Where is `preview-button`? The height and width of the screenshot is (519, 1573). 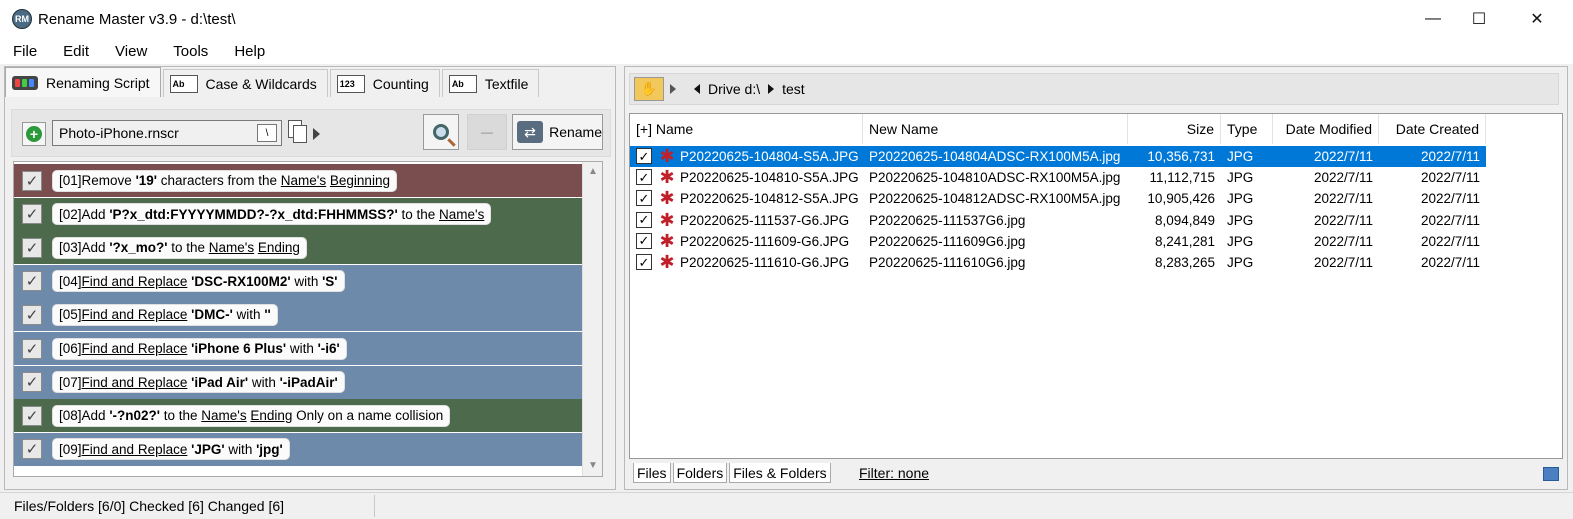 preview-button is located at coordinates (441, 132).